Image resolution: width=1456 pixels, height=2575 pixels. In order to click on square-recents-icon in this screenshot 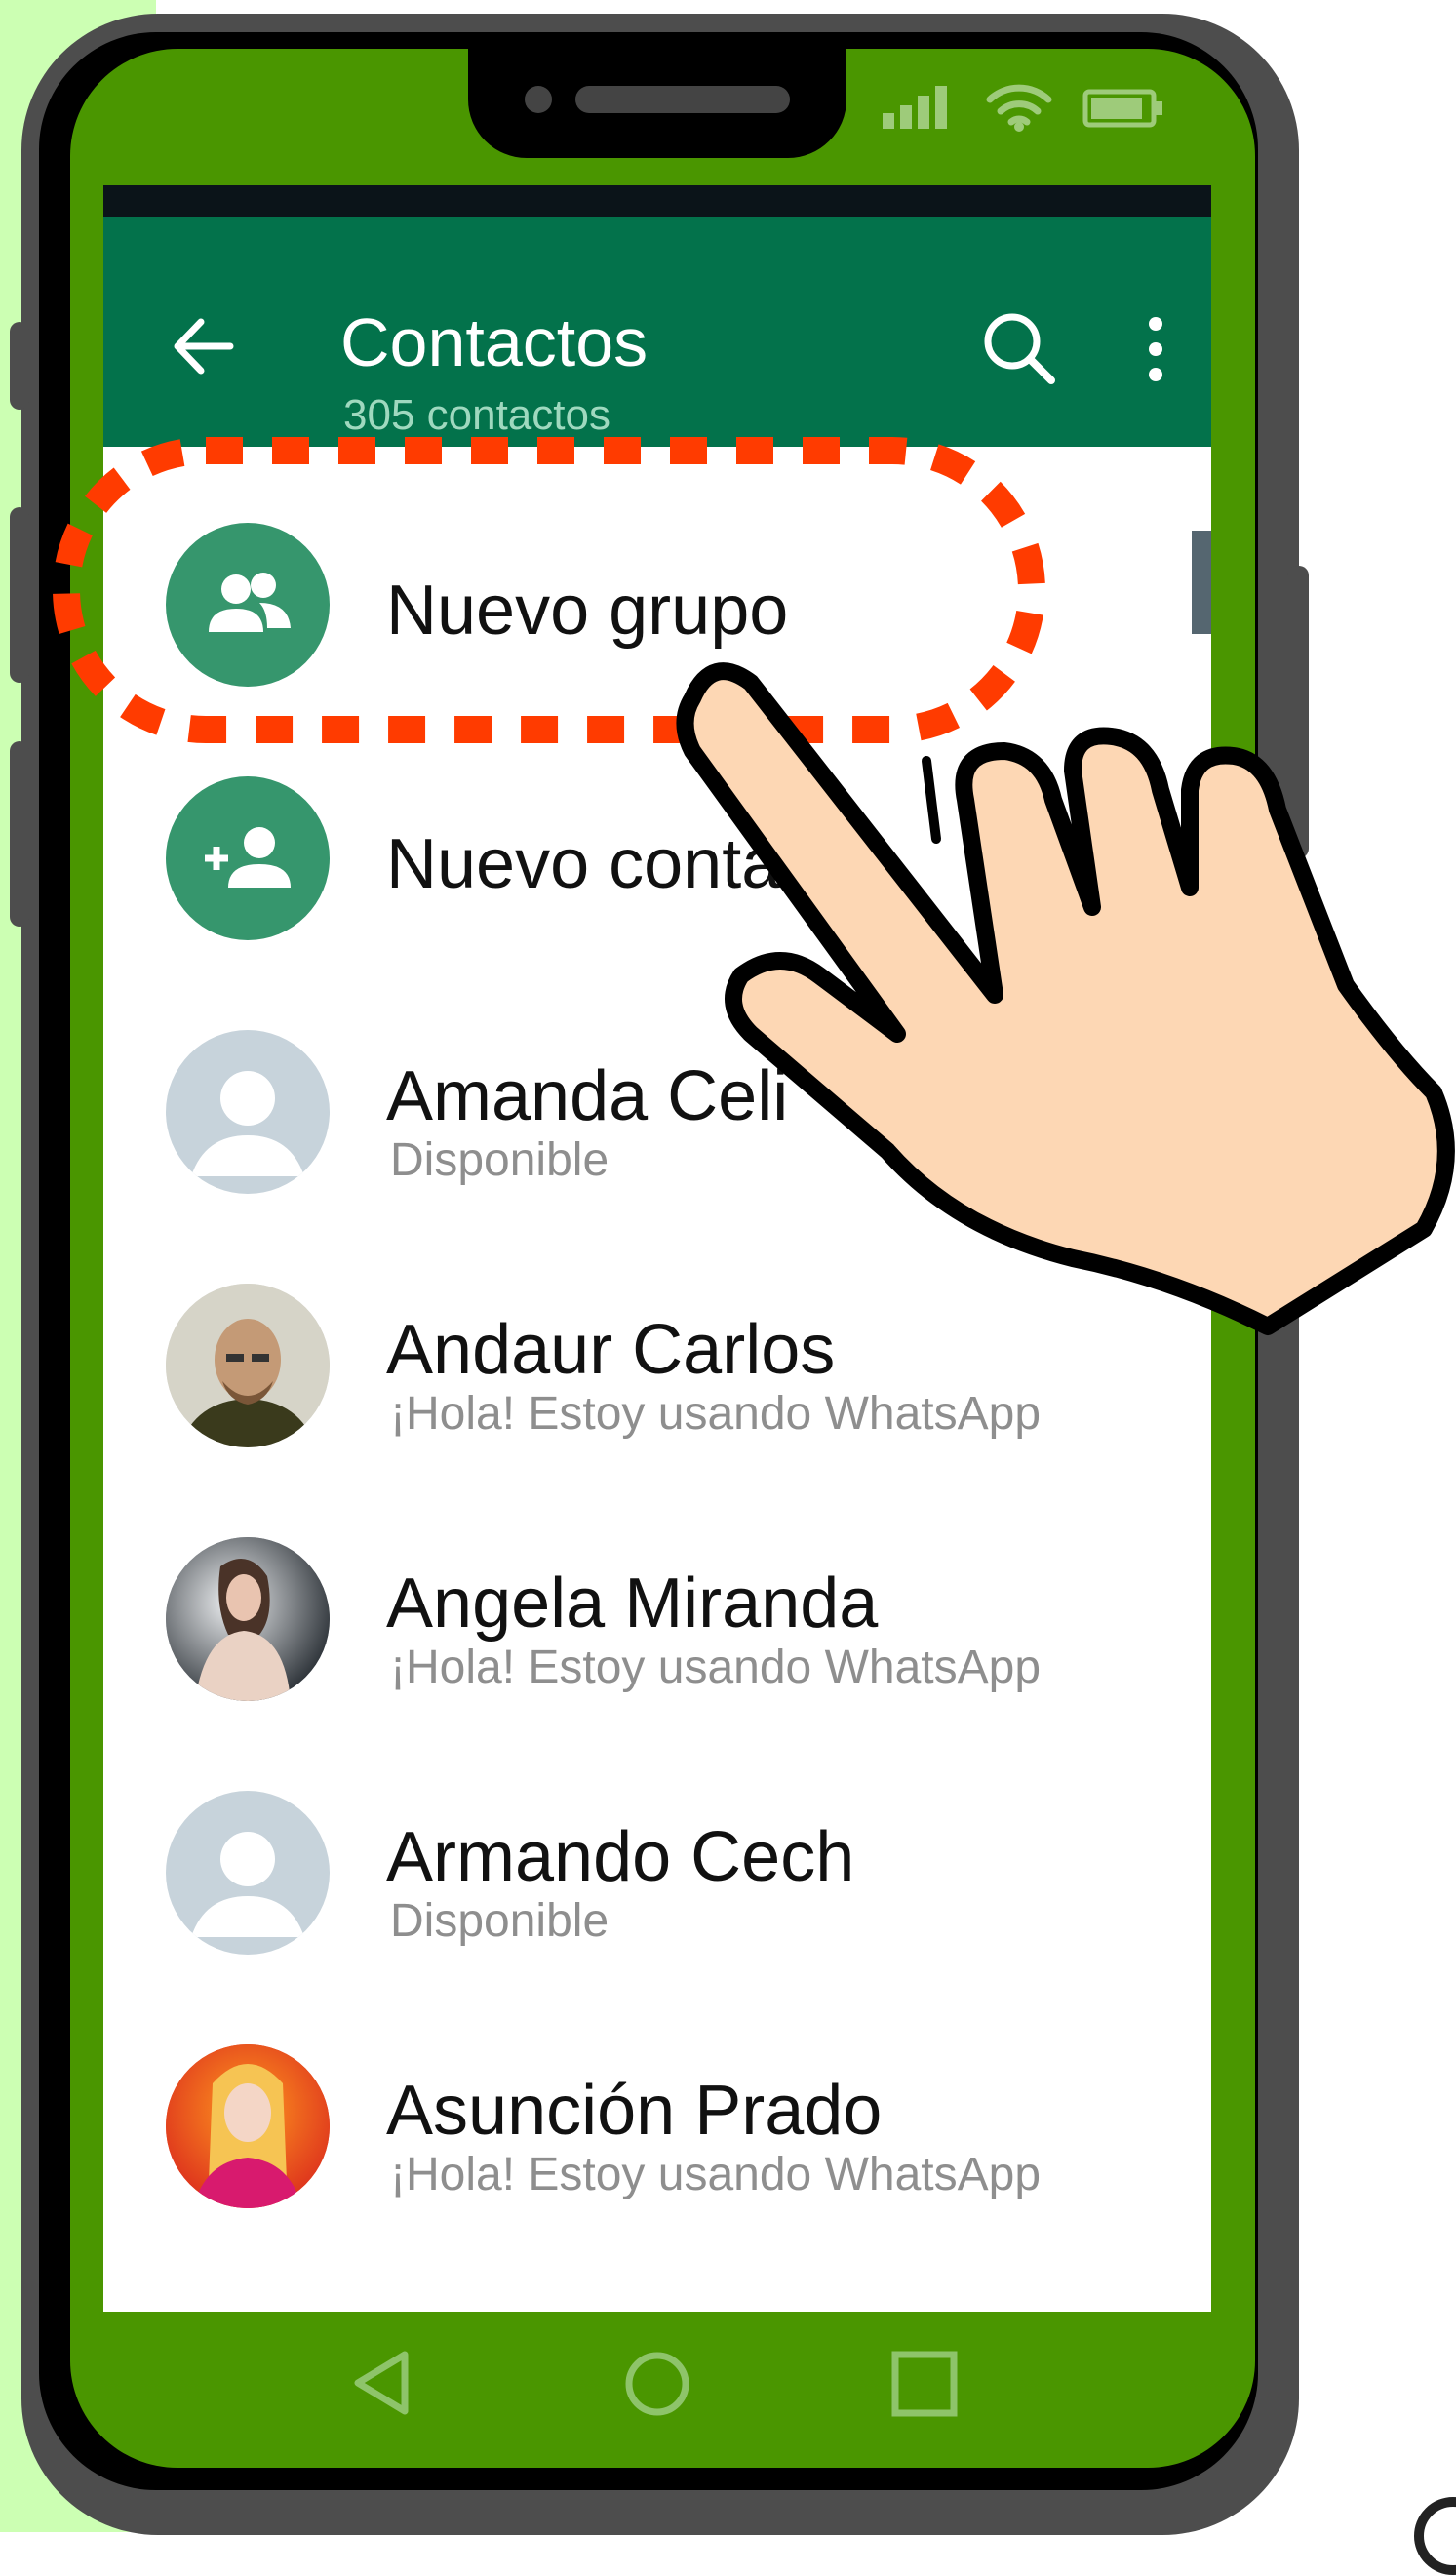, I will do `click(924, 2384)`.